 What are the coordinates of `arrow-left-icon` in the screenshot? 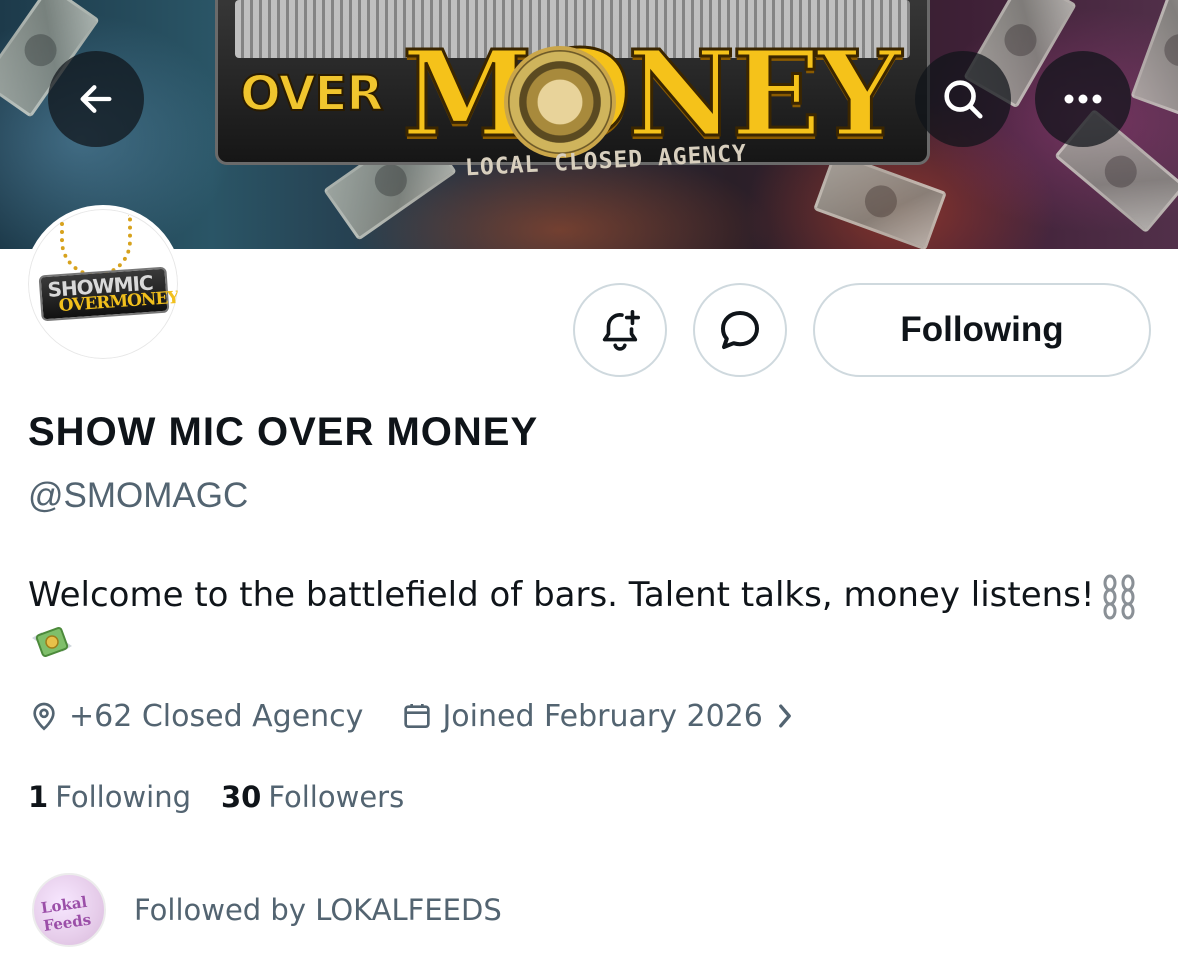 It's located at (96, 99).